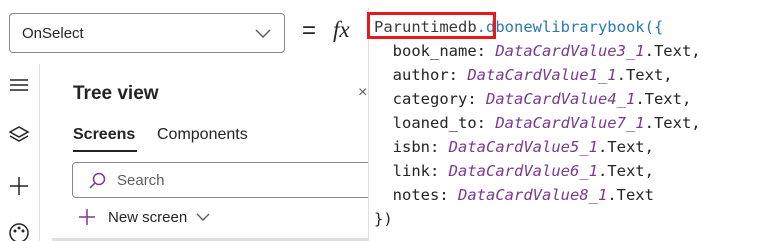 The width and height of the screenshot is (782, 241). Describe the element at coordinates (97, 180) in the screenshot. I see `search-icon` at that location.